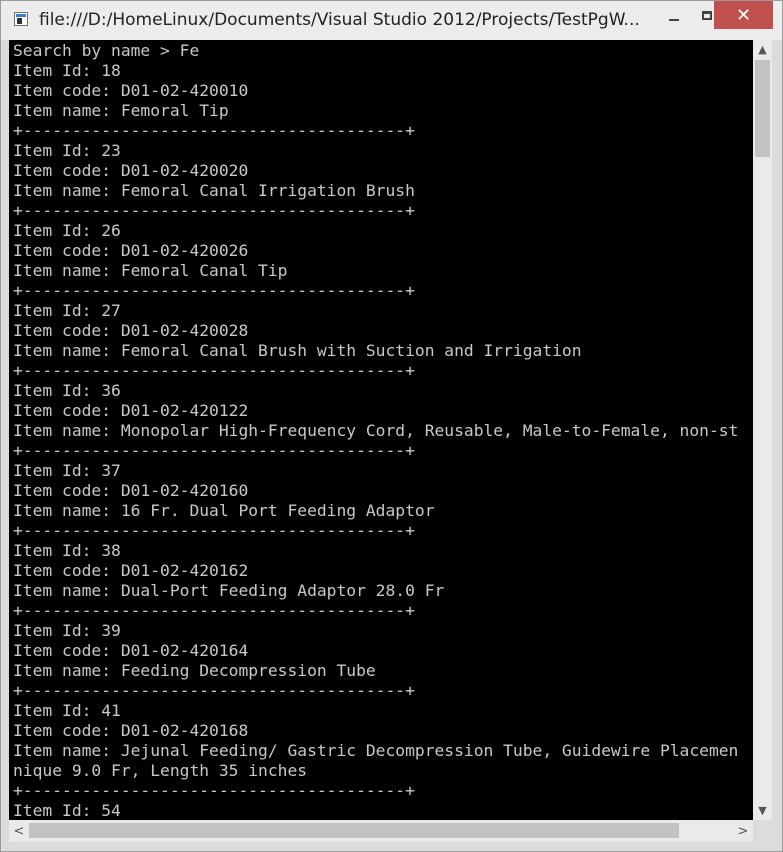  Describe the element at coordinates (67, 470) in the screenshot. I see `console-line: Item Id: 37` at that location.